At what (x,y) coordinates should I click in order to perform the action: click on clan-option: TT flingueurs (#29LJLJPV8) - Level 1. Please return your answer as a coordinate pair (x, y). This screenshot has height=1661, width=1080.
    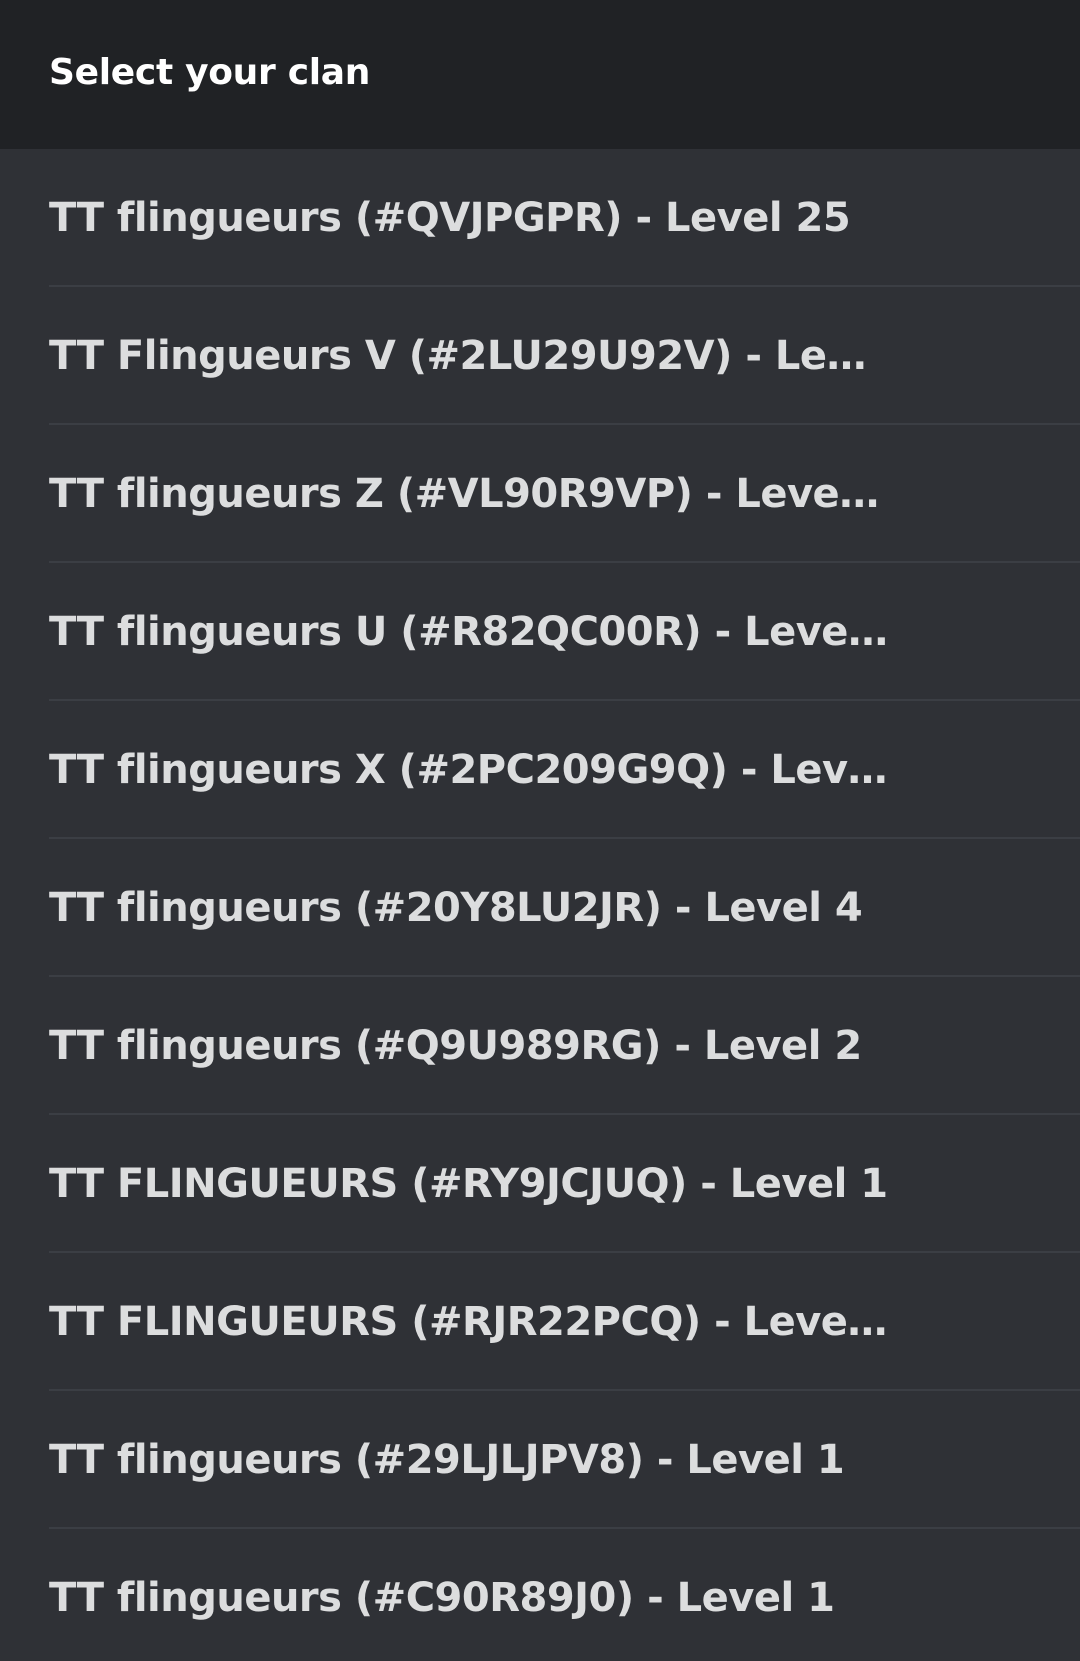
    Looking at the image, I should click on (540, 1460).